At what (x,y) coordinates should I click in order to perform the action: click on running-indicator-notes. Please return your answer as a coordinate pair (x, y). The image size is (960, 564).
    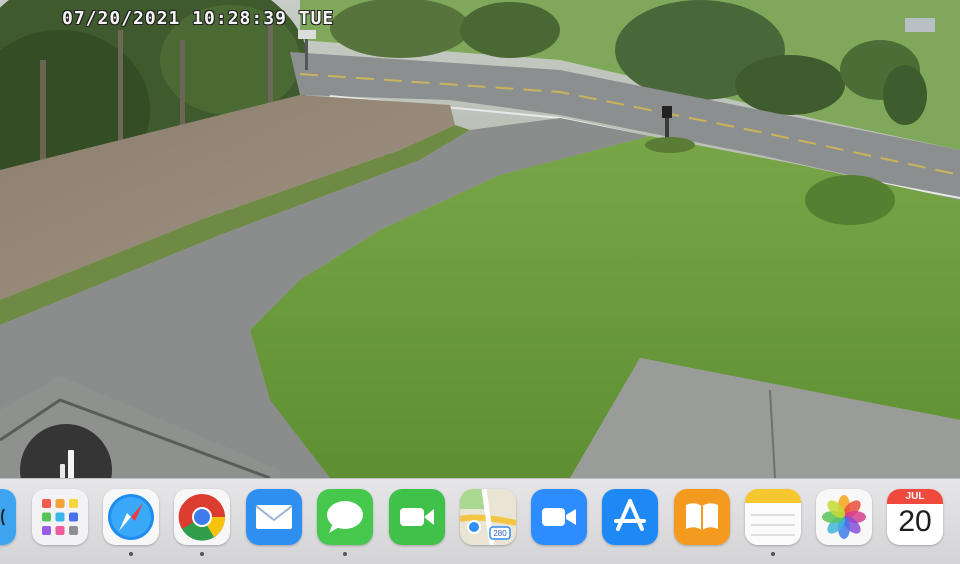
    Looking at the image, I should click on (773, 554).